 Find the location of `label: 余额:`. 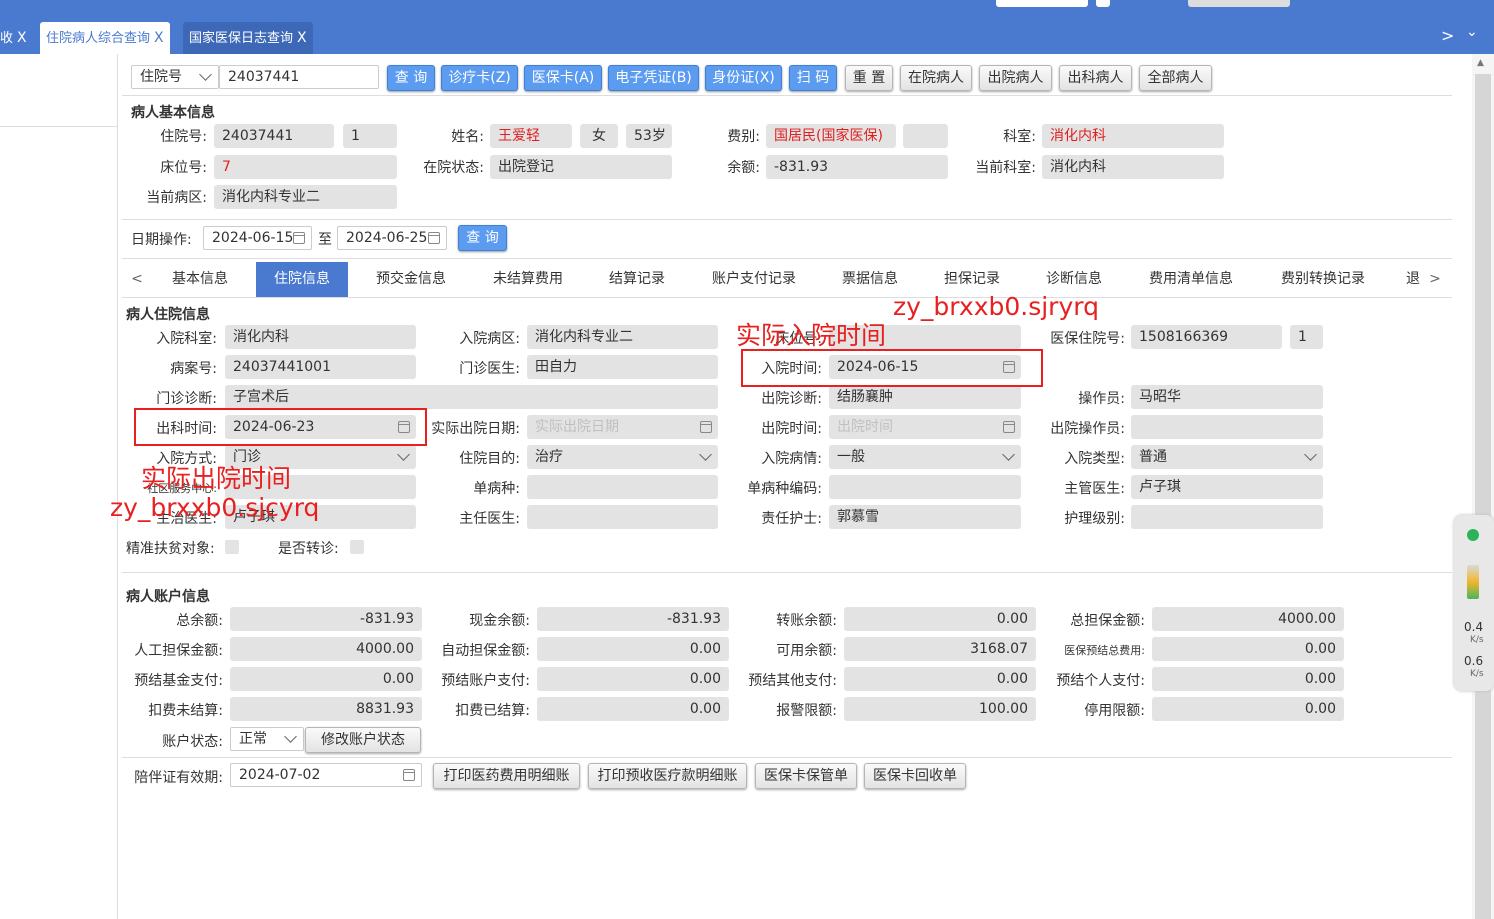

label: 余额: is located at coordinates (743, 168).